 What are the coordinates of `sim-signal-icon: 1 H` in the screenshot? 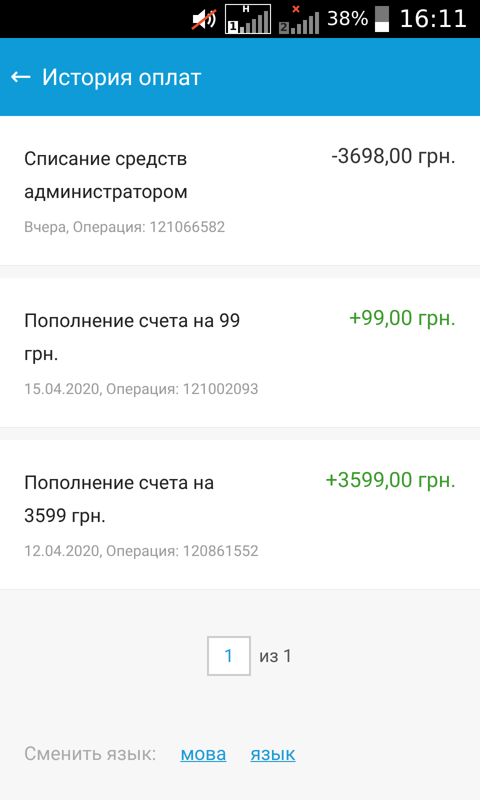 It's located at (248, 19).